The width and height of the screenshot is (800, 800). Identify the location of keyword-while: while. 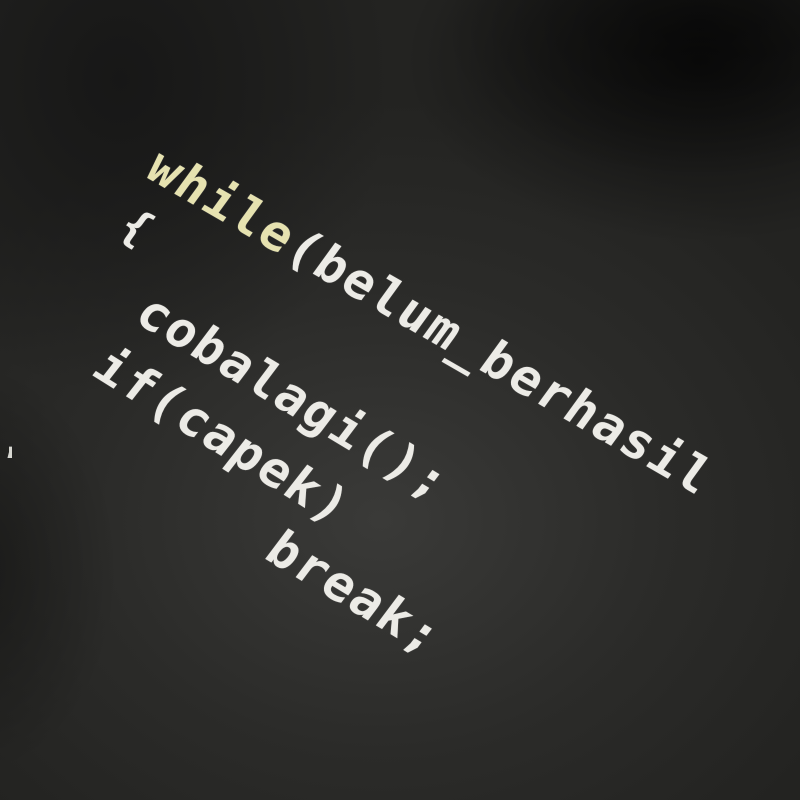
(222, 202).